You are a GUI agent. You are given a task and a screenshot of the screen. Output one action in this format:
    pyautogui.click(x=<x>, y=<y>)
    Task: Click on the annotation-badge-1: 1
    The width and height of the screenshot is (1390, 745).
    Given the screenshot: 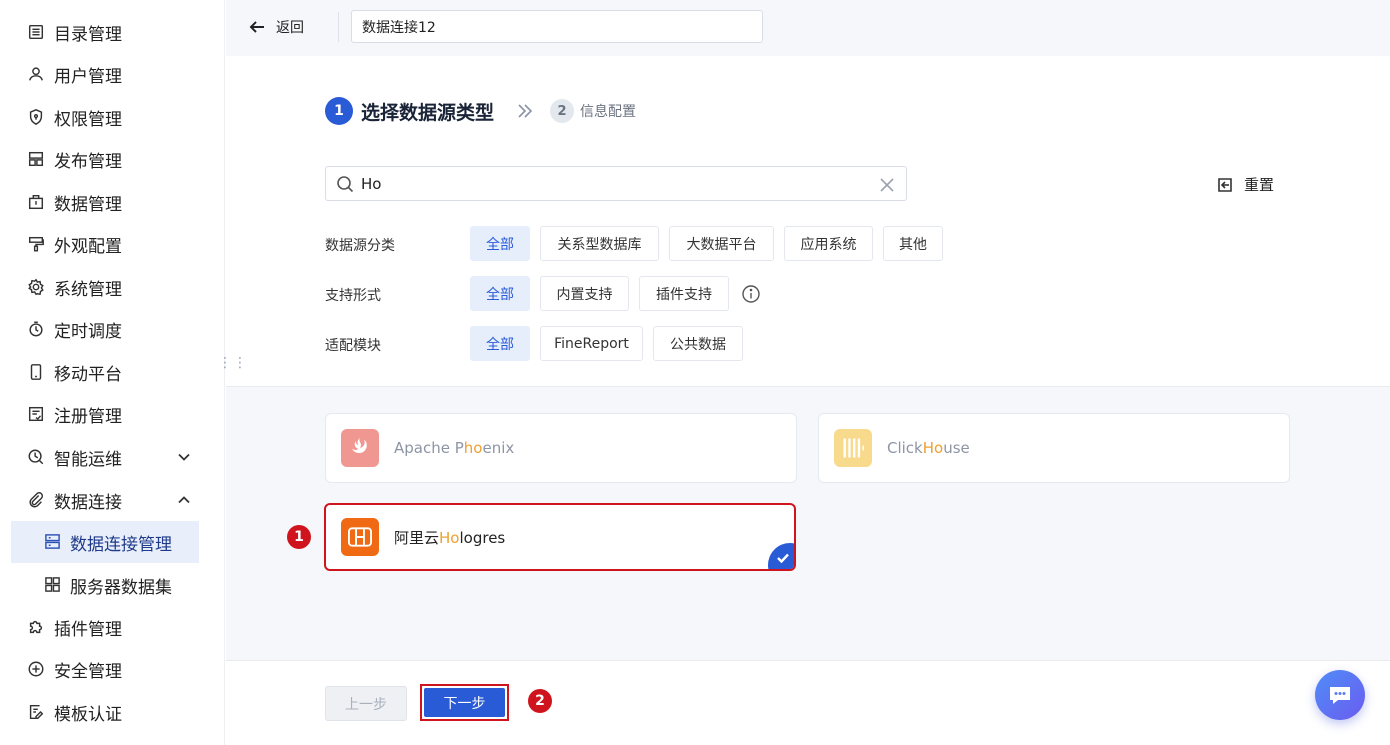 What is the action you would take?
    pyautogui.click(x=299, y=537)
    